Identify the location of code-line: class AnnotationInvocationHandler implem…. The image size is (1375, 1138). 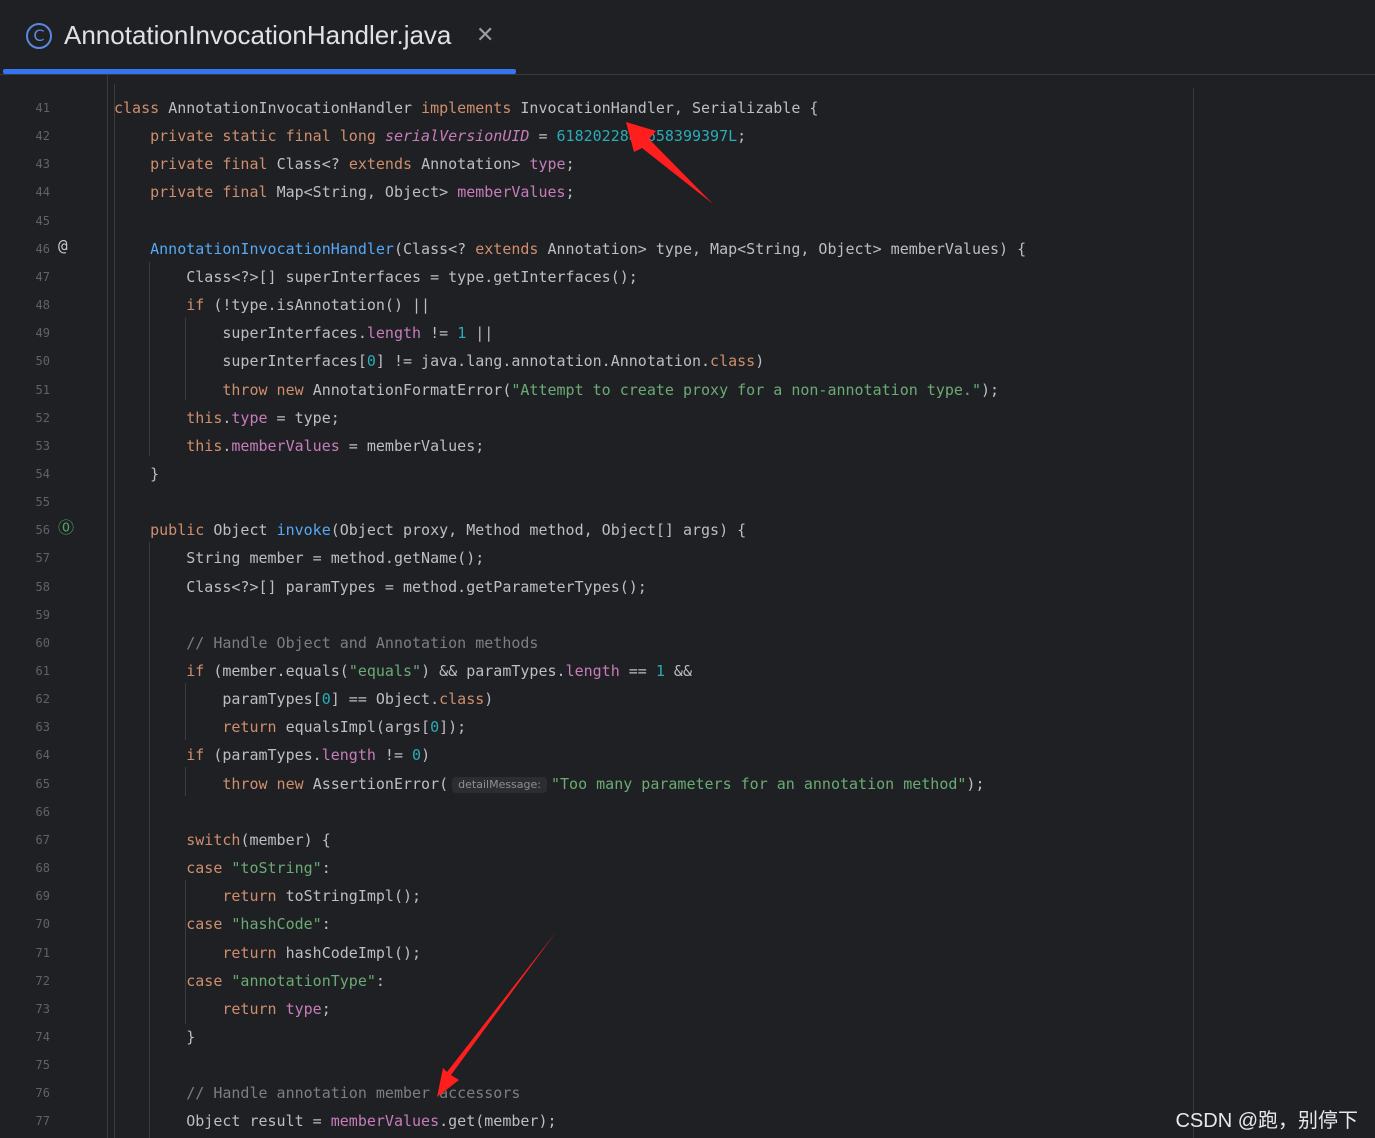
(466, 108).